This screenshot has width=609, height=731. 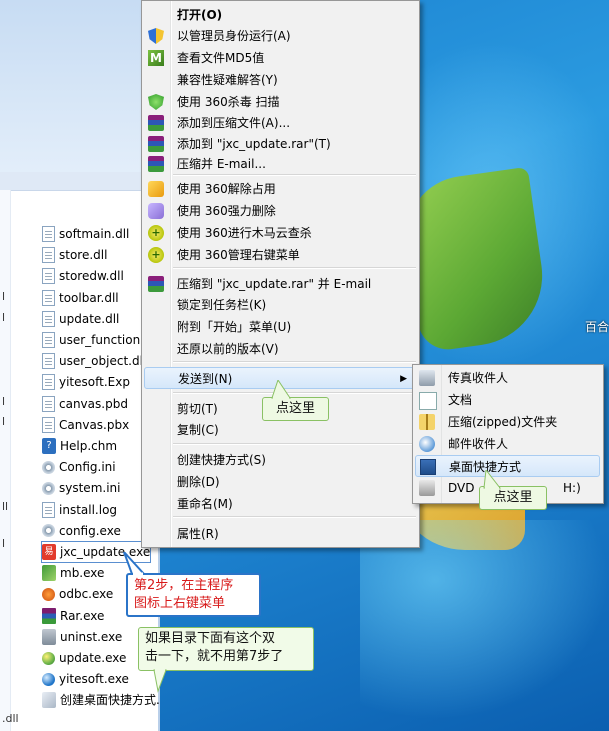 I want to click on file-name: storedw.dll, so click(x=91, y=276).